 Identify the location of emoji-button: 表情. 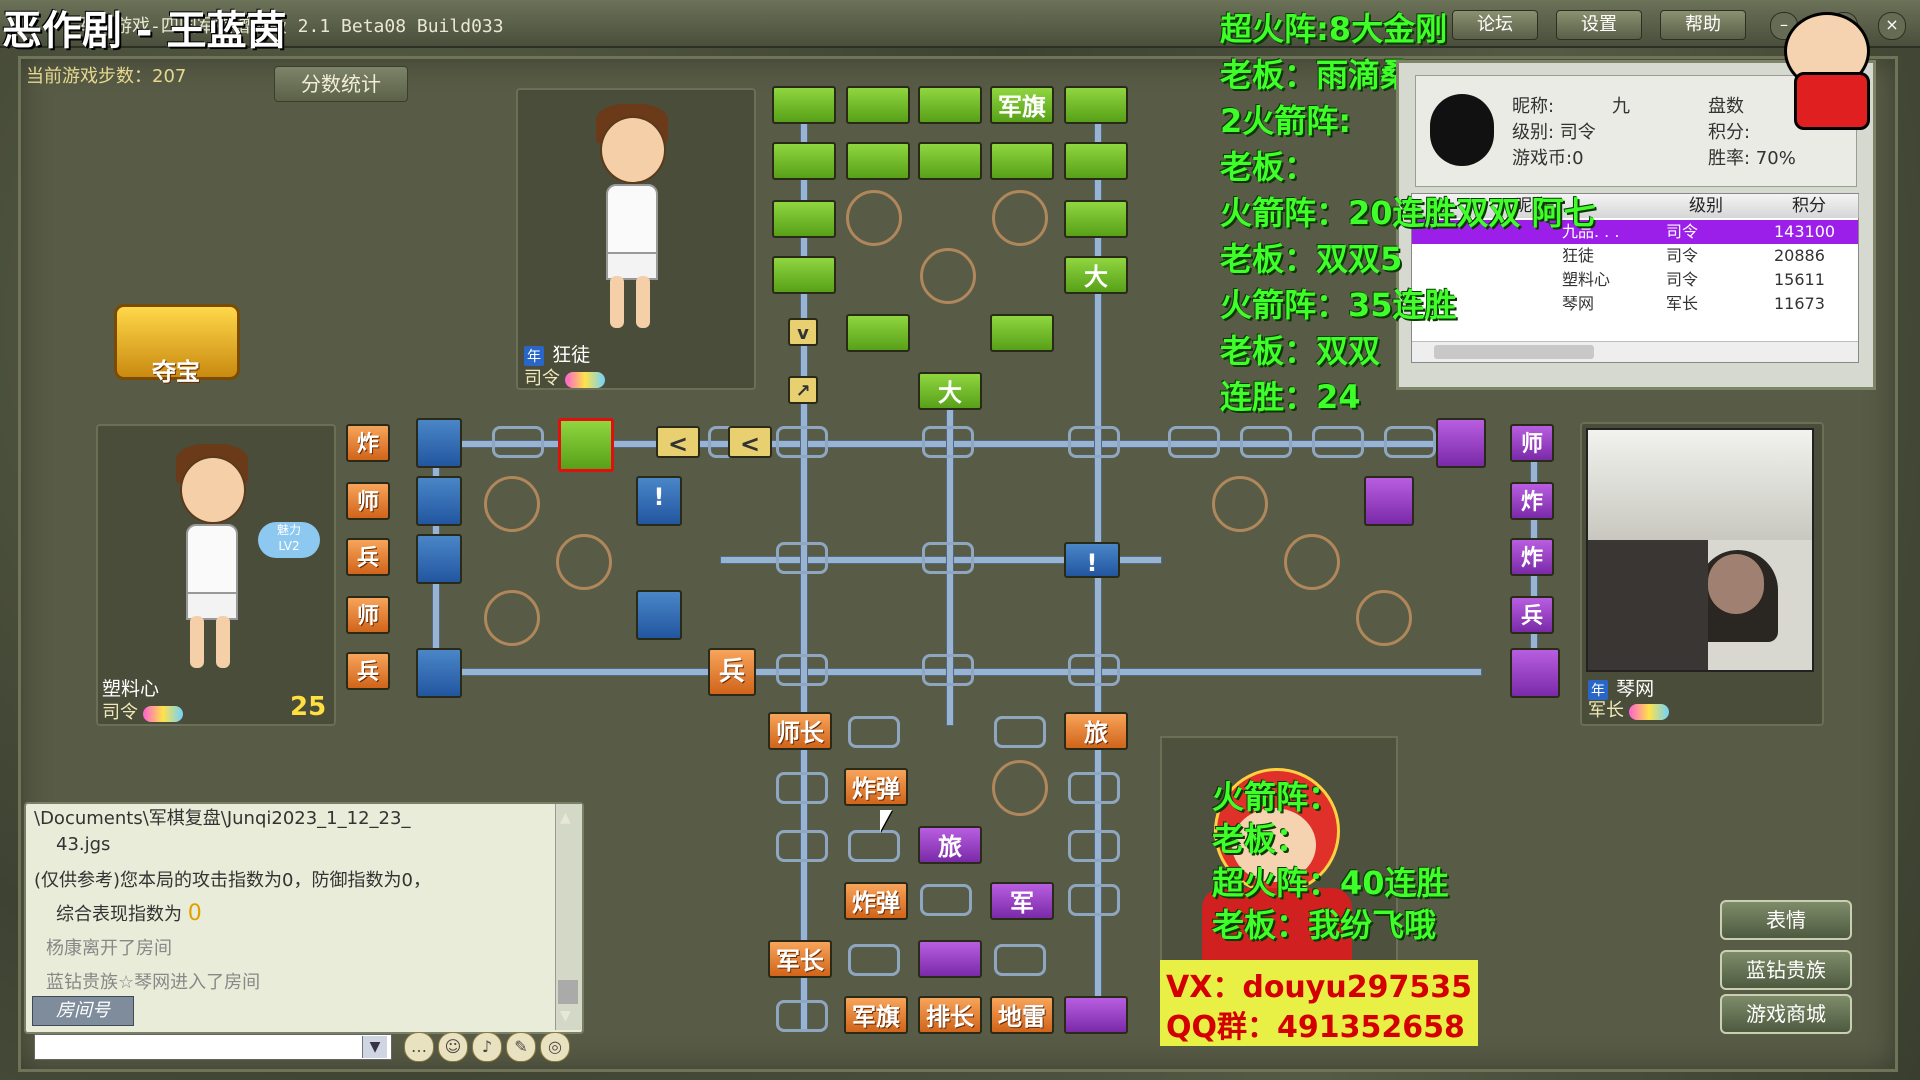
(1786, 920).